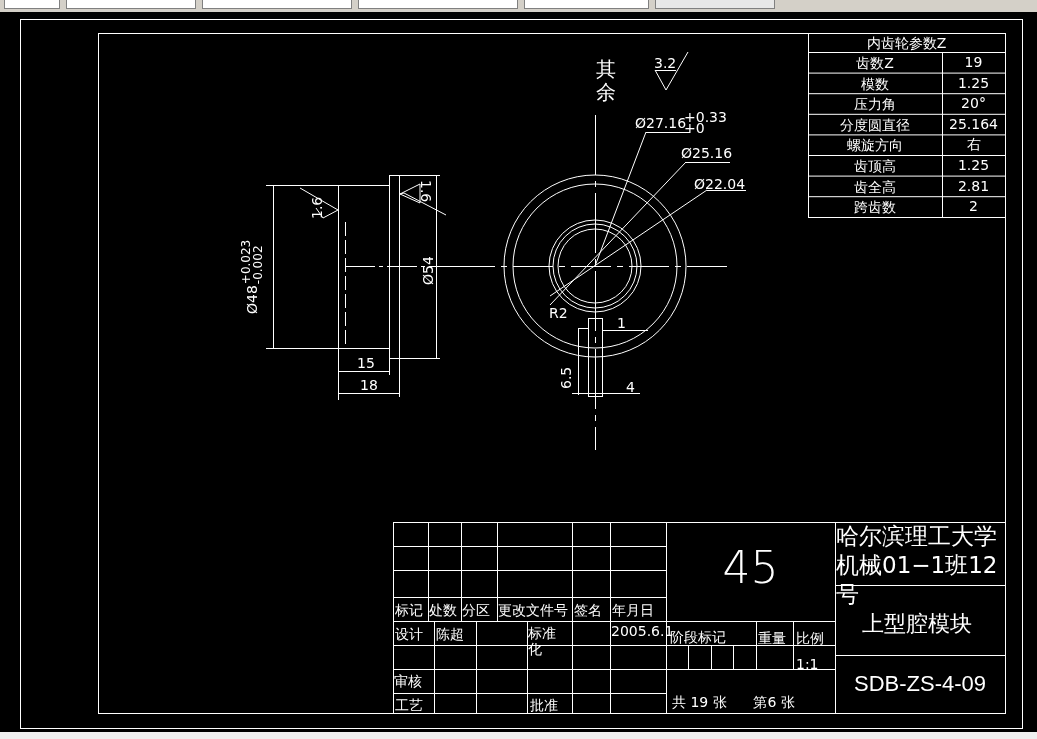 Image resolution: width=1037 pixels, height=739 pixels. I want to click on color-dropdown, so click(277, 4).